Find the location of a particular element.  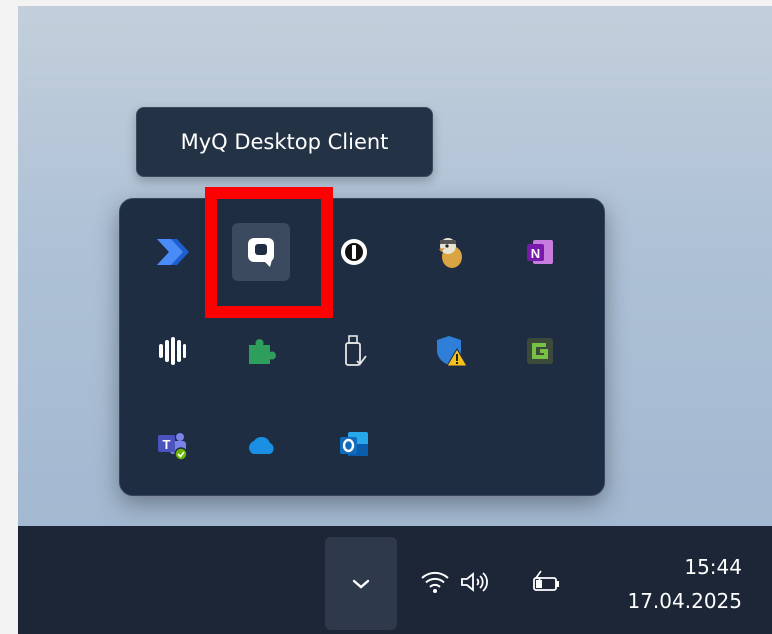

outlook-icon is located at coordinates (354, 445).